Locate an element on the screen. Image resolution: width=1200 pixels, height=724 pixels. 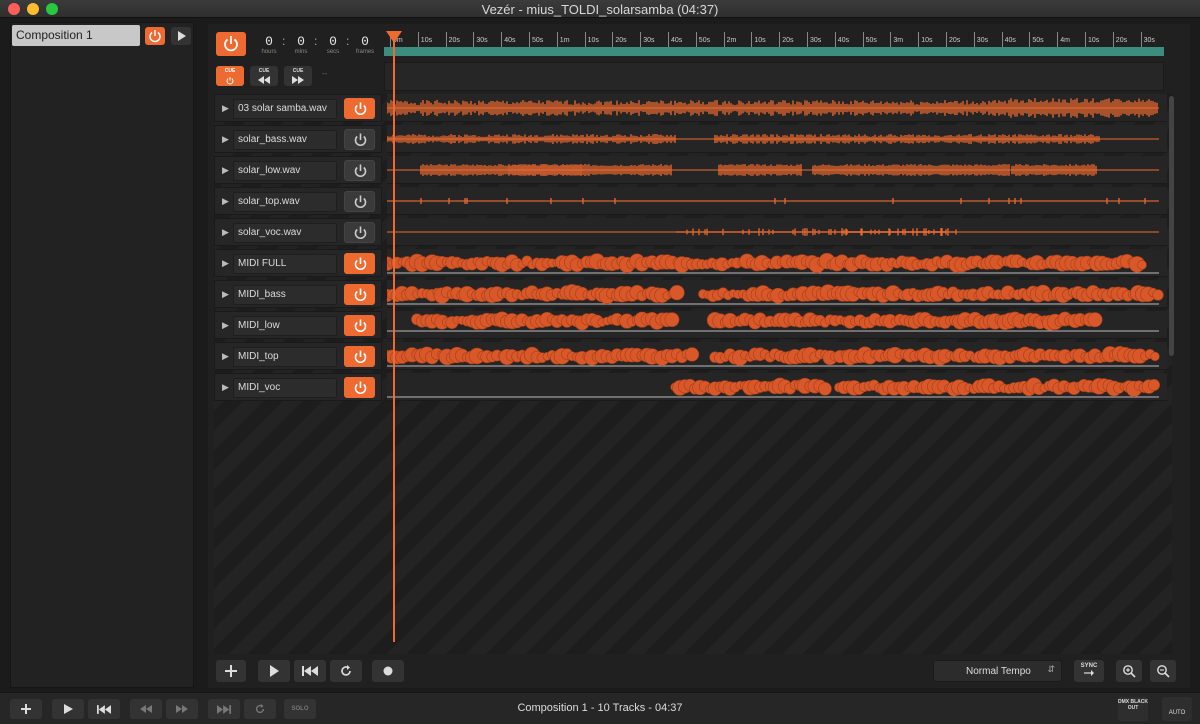
track-row: ▶ MIDI FULL is located at coordinates (693, 264).